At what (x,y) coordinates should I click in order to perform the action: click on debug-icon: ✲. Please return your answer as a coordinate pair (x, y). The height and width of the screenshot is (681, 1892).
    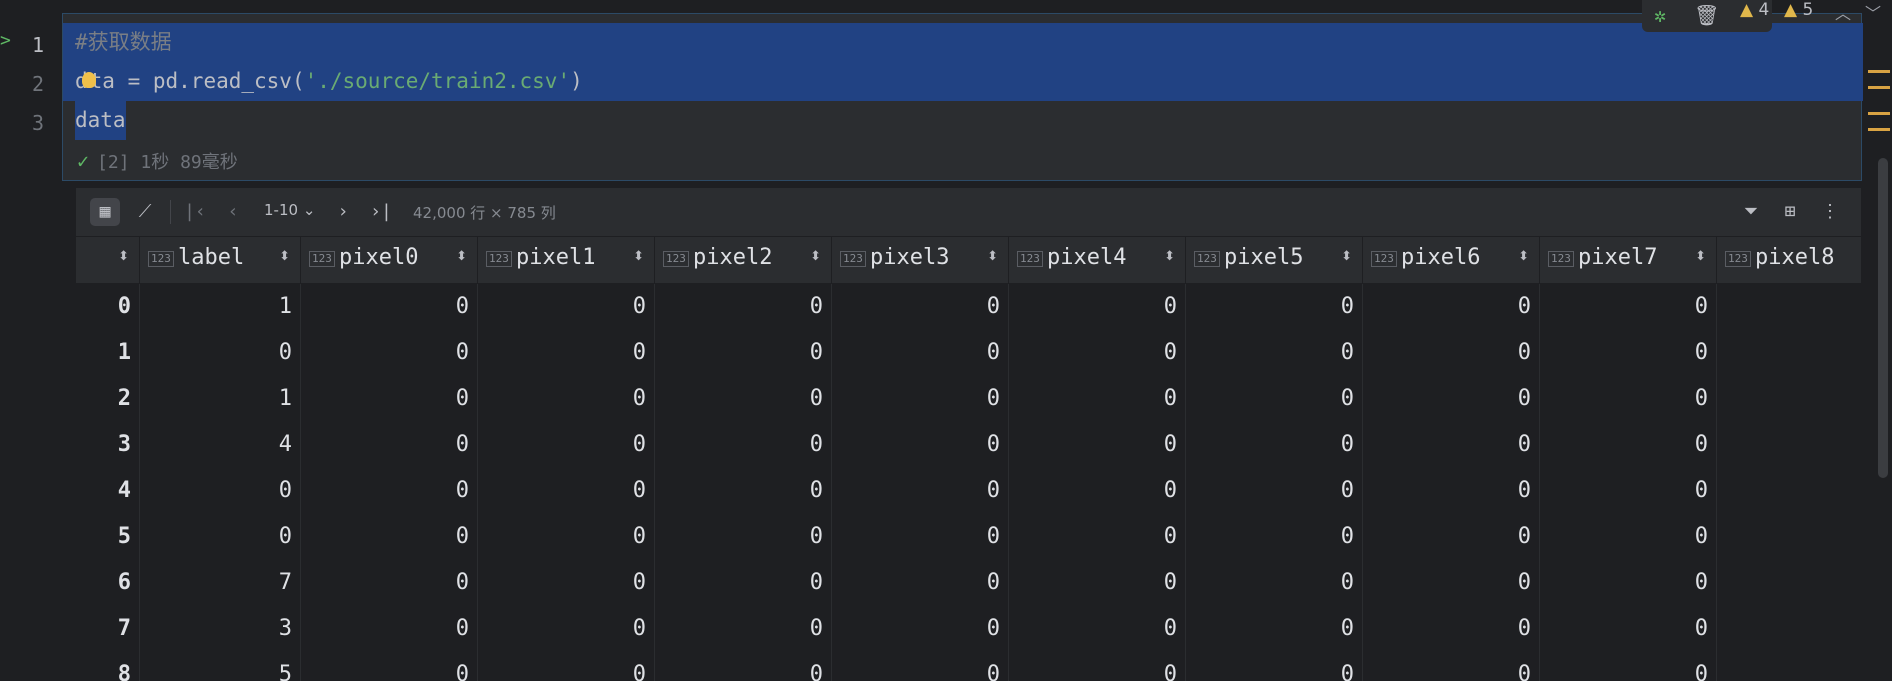
    Looking at the image, I should click on (1660, 15).